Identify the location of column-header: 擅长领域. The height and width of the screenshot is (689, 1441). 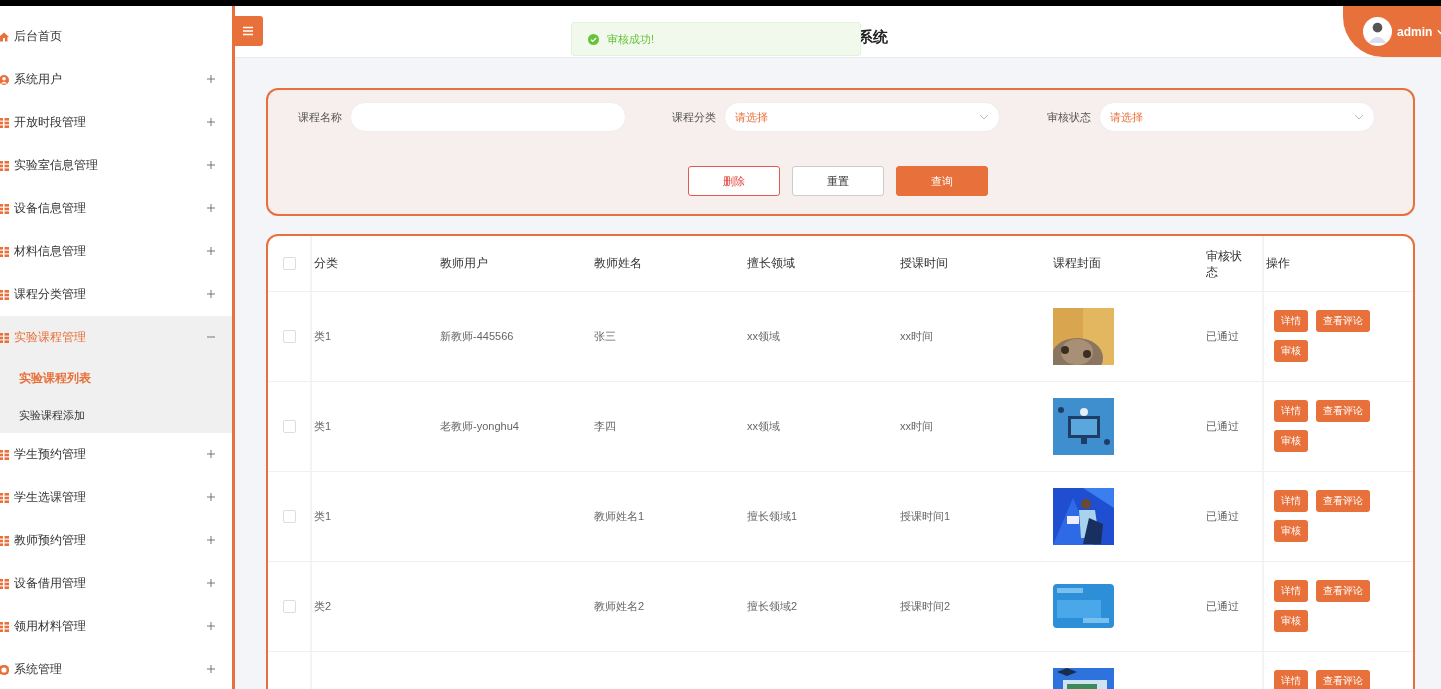
(771, 263).